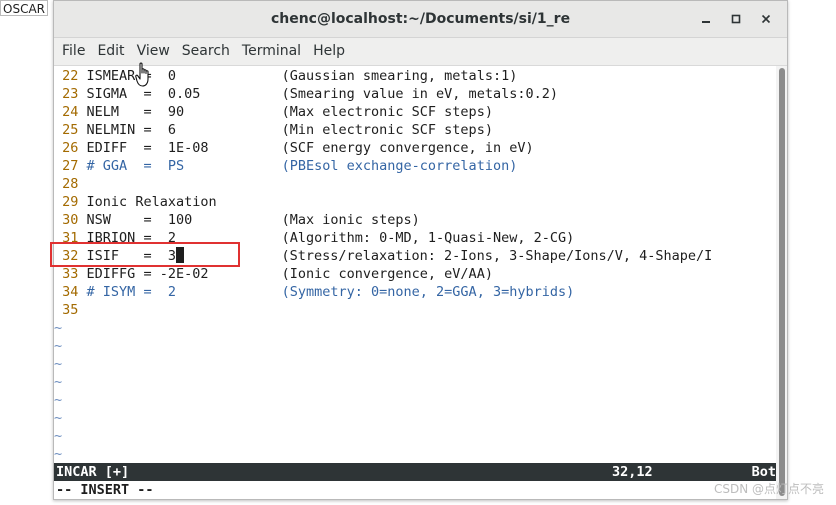 The image size is (836, 505). What do you see at coordinates (763, 472) in the screenshot?
I see `status-scroll-position: Bot` at bounding box center [763, 472].